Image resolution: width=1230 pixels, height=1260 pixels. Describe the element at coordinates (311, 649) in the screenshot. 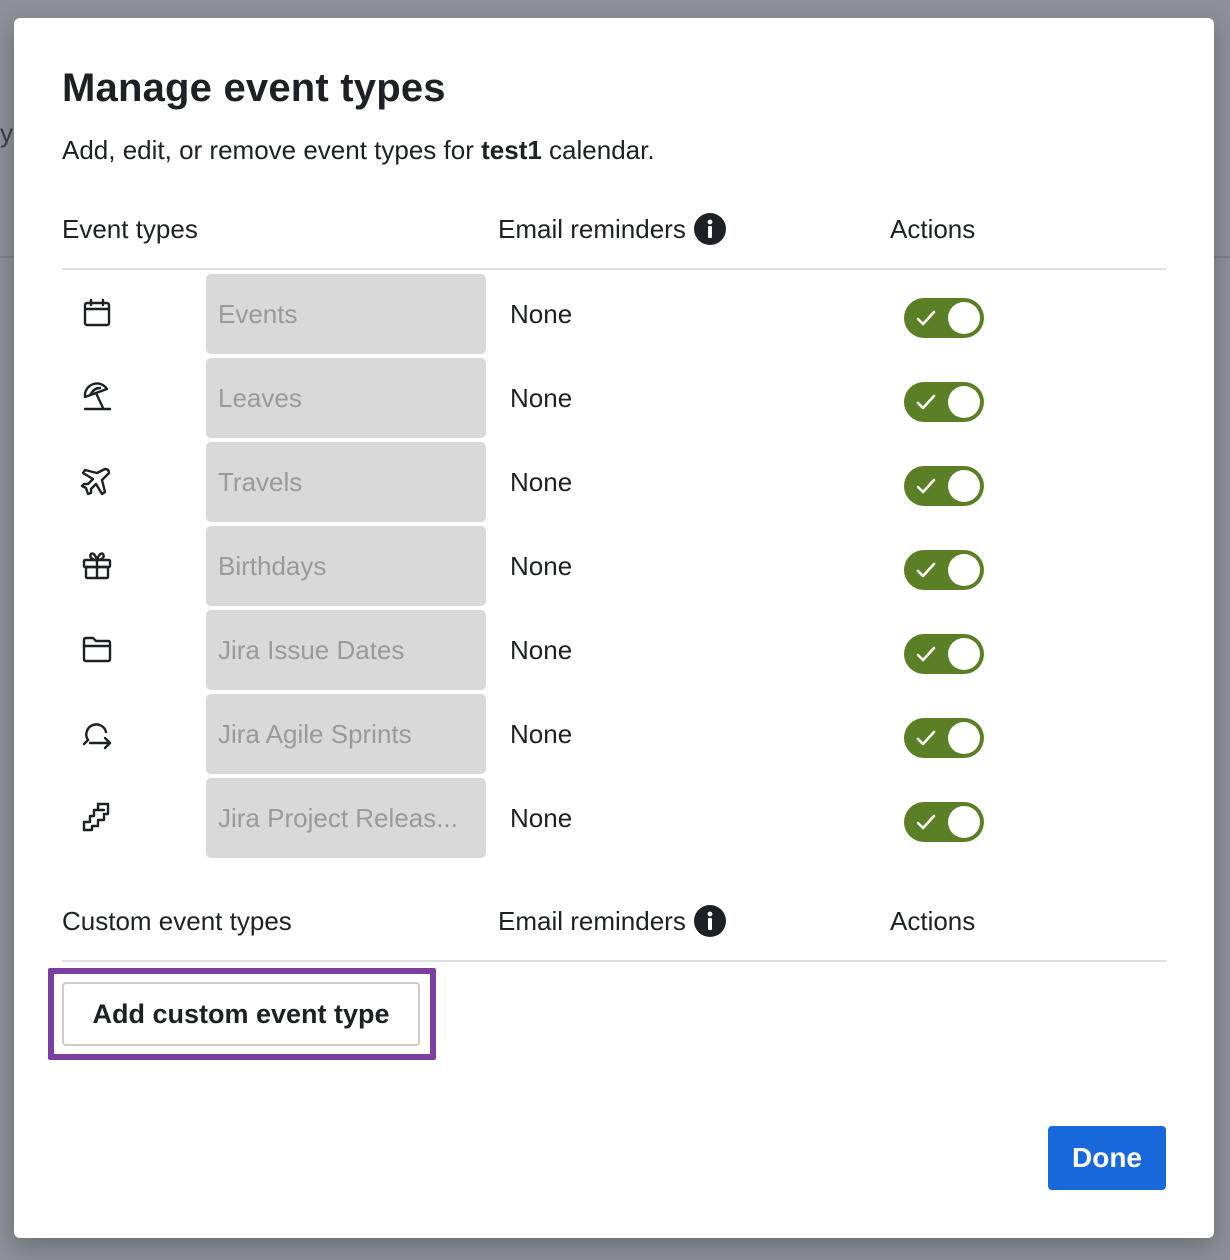

I see `event-type-name: Jira Issue Dates` at that location.